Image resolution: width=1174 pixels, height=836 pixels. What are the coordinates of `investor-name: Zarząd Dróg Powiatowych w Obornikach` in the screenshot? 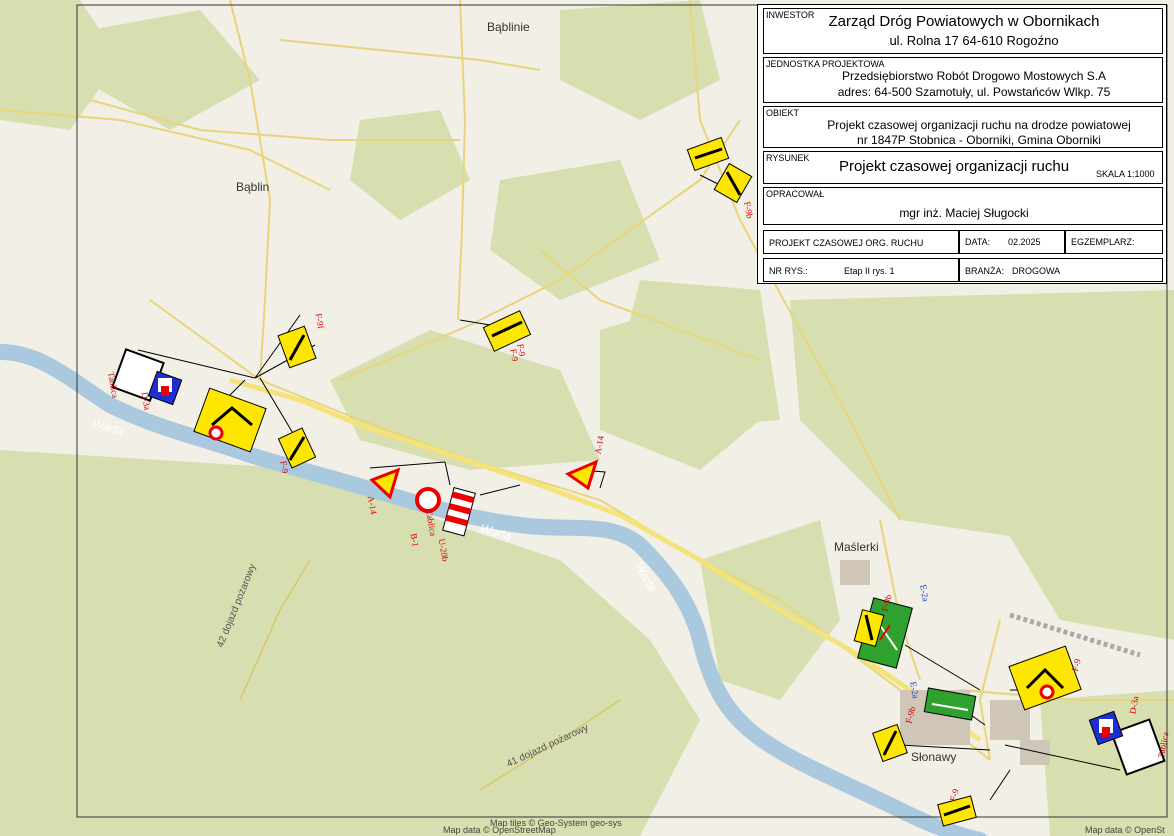 It's located at (964, 21).